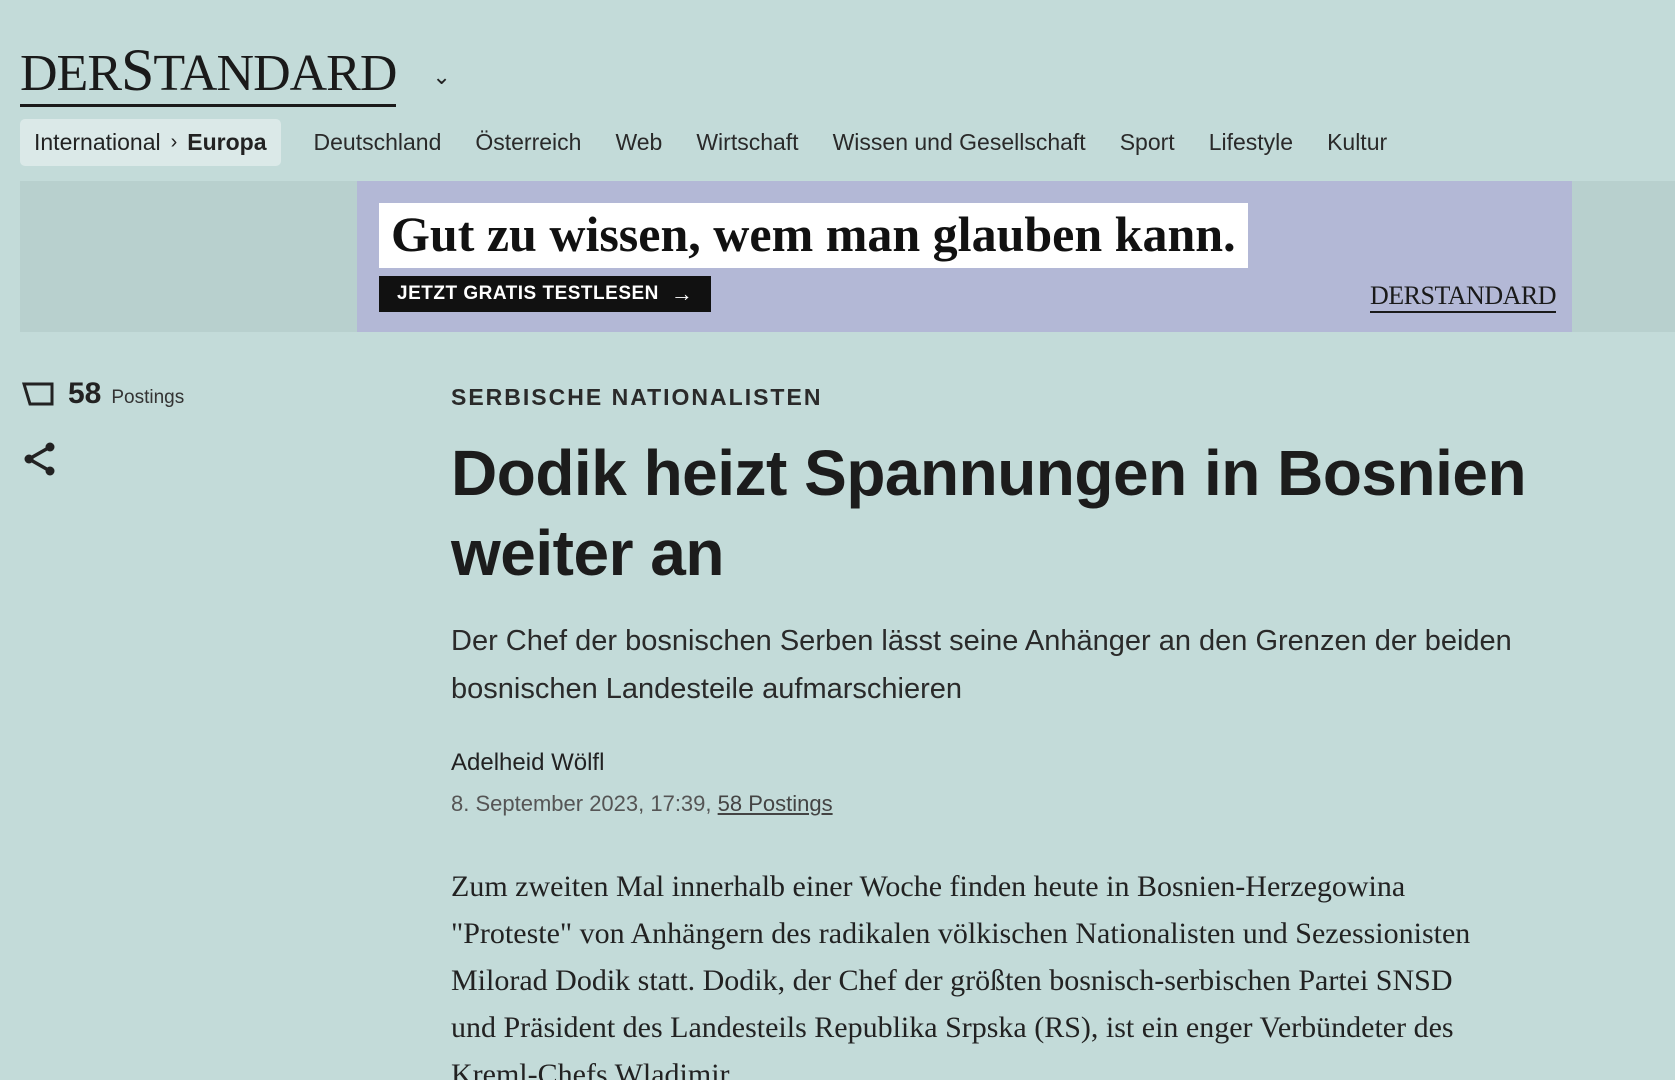 The image size is (1675, 1080). I want to click on nav-item-wissen-und-gesellschaft: Wissen und Gesellschaft, so click(959, 142).